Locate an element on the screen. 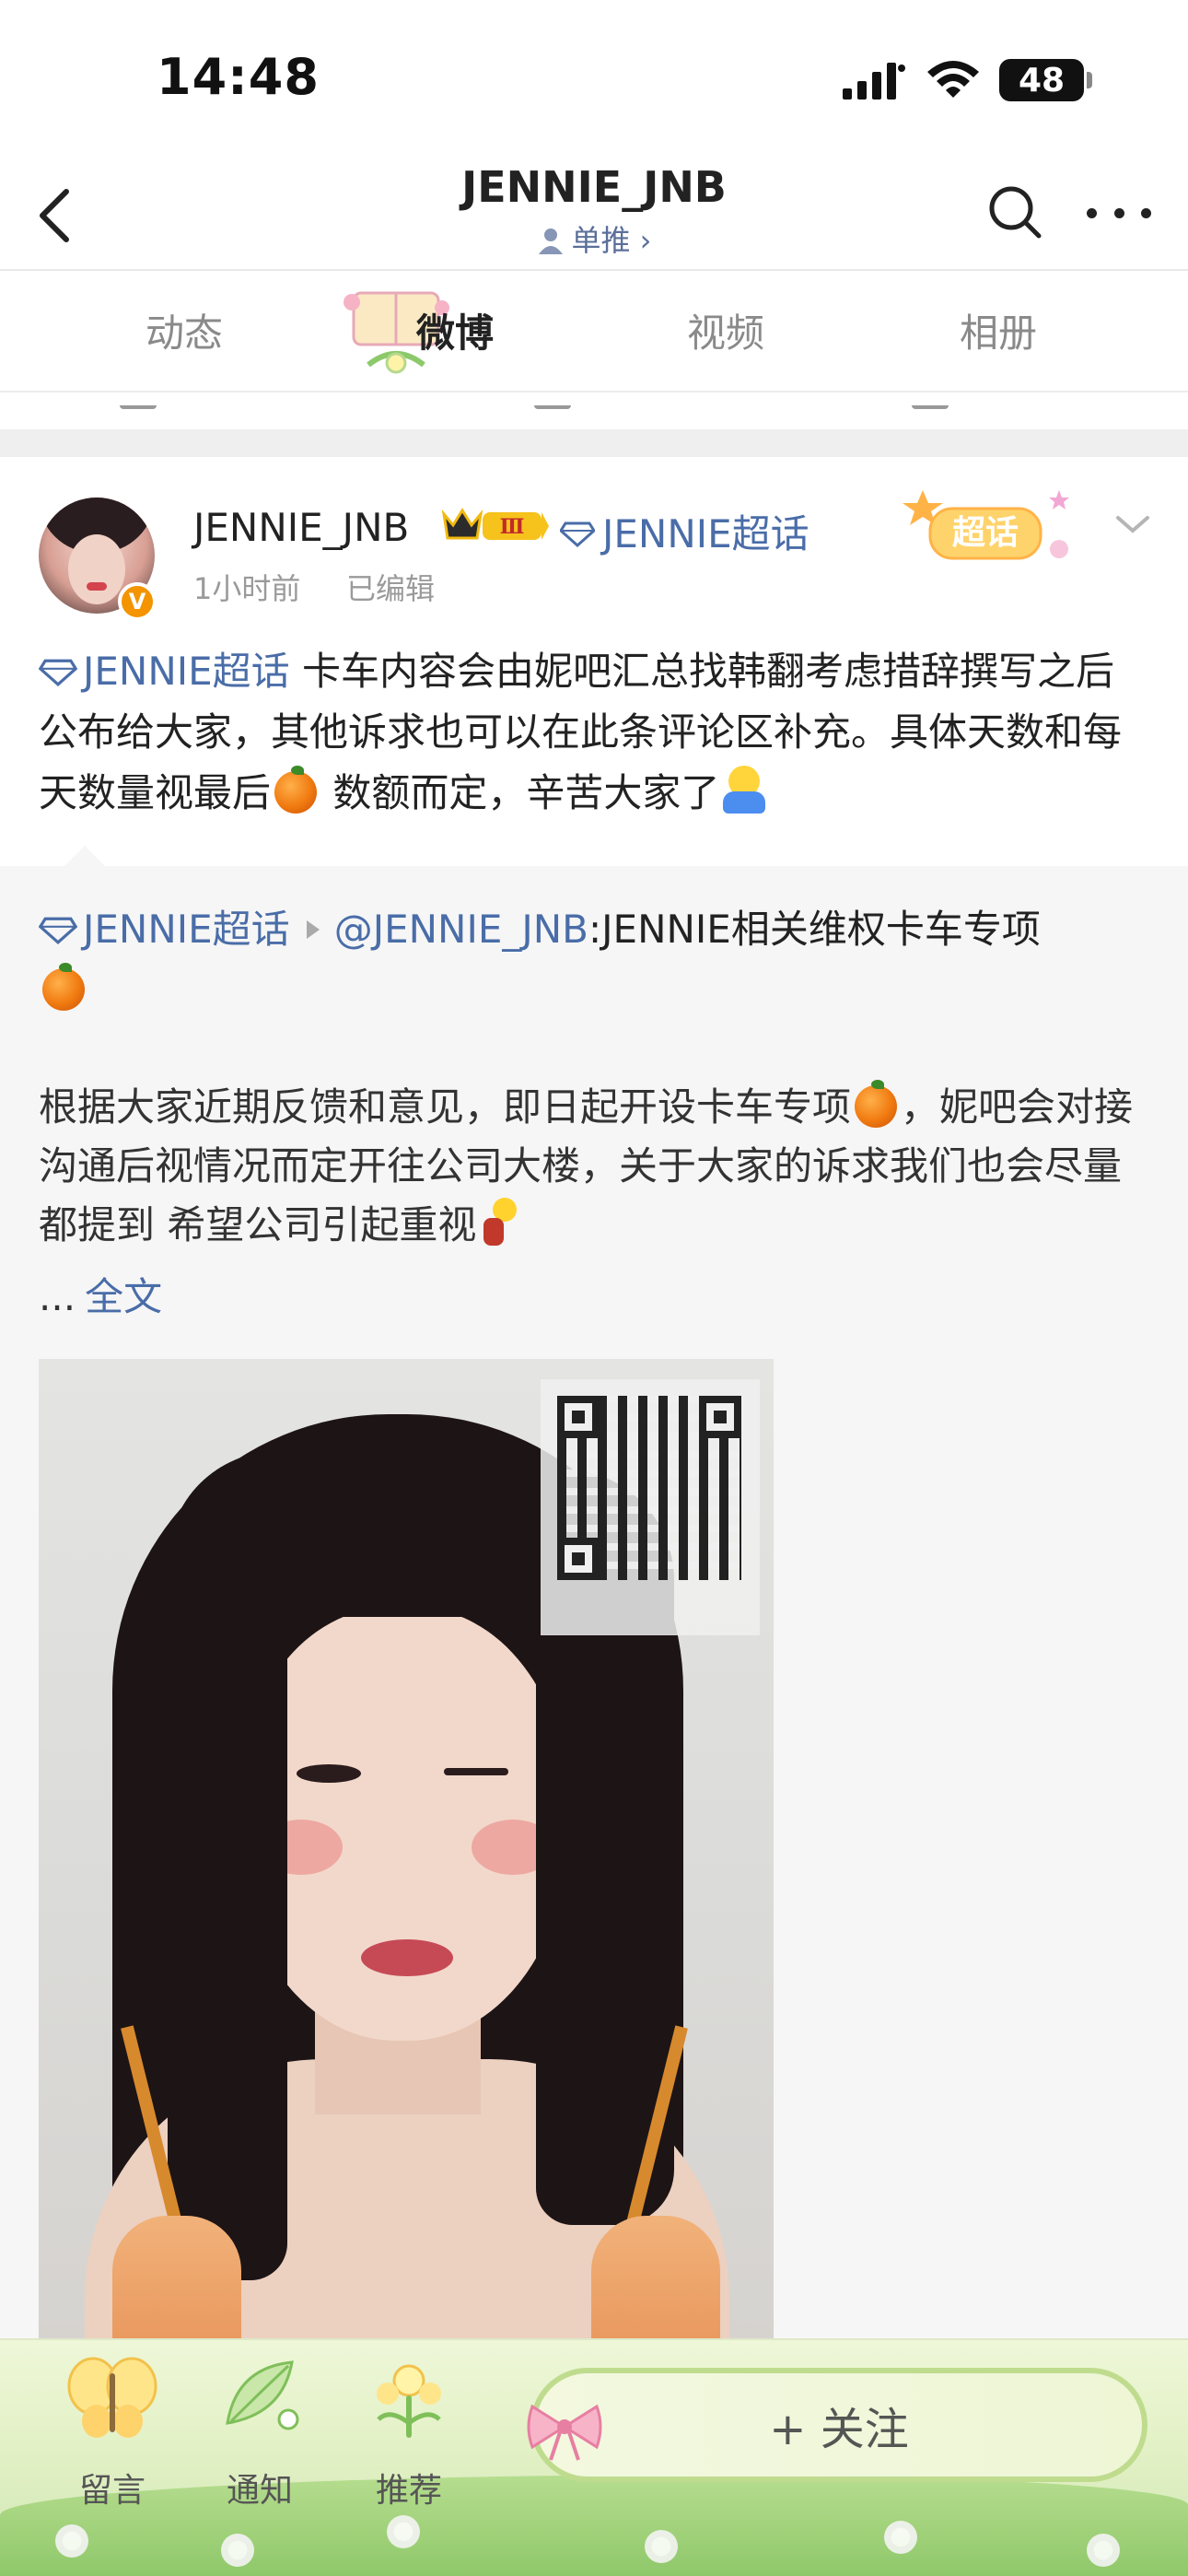  butterfly-comment-icon is located at coordinates (112, 2397).